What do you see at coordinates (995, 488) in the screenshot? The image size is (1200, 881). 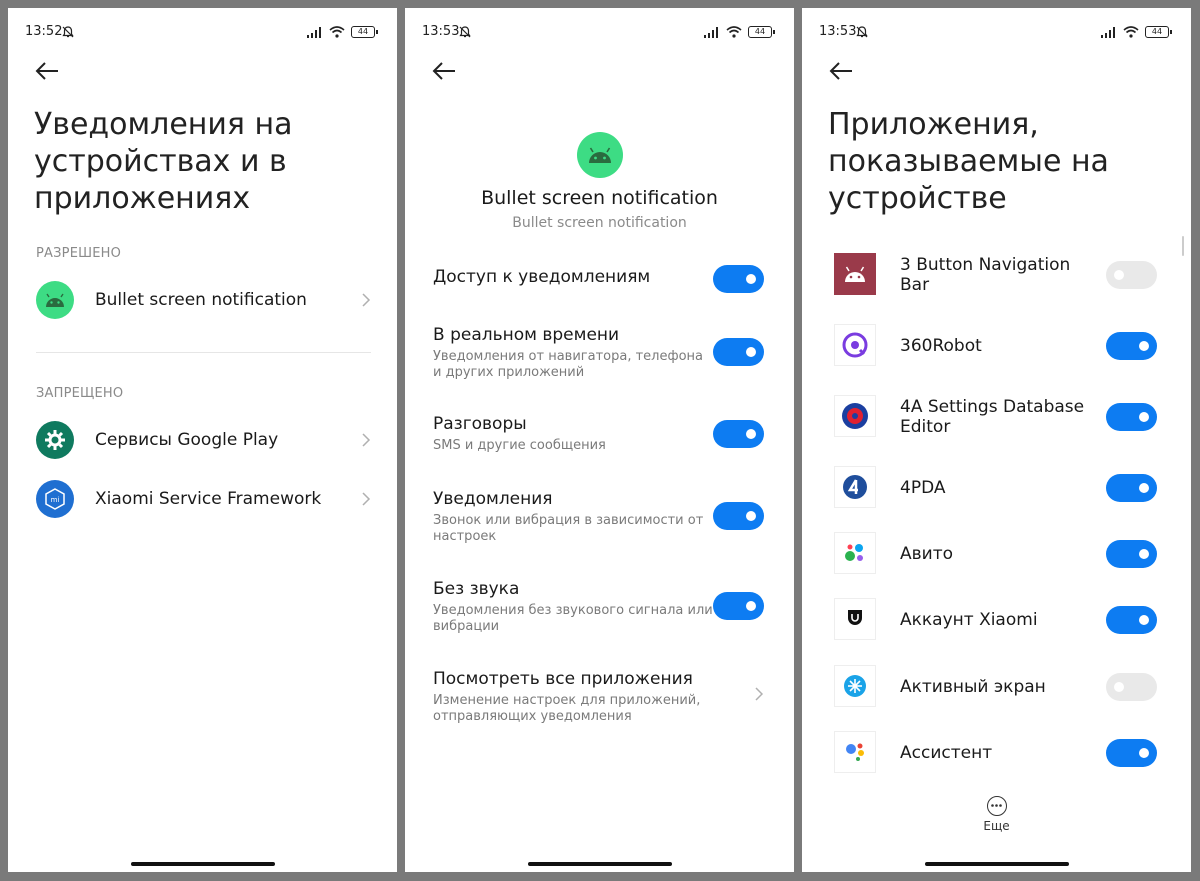 I see `list-item: 4PDA` at bounding box center [995, 488].